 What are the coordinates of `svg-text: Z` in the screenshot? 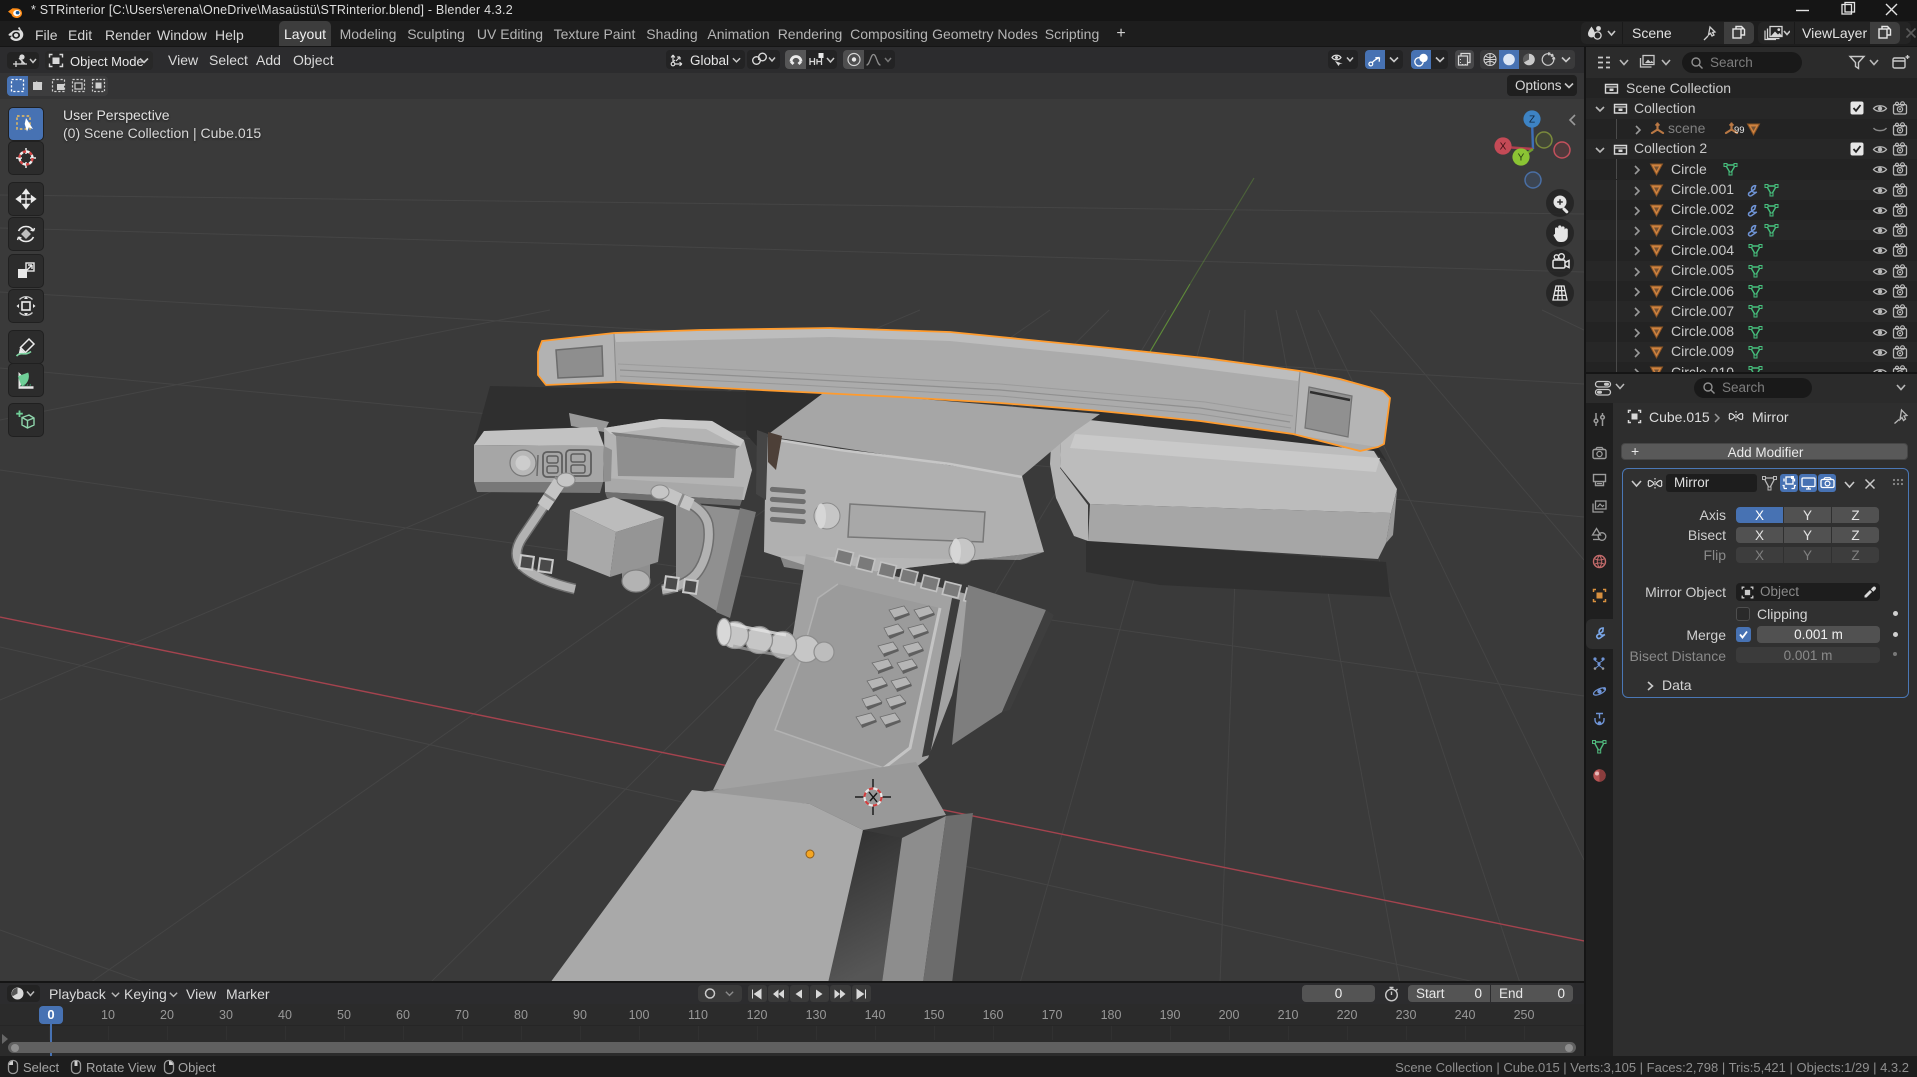 It's located at (1532, 120).